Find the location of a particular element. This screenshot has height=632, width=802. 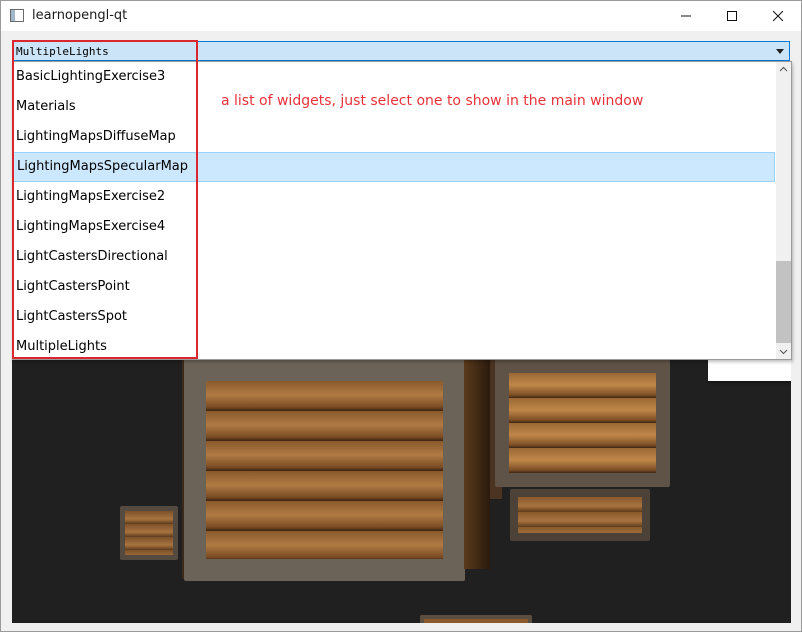

close-button is located at coordinates (778, 16).